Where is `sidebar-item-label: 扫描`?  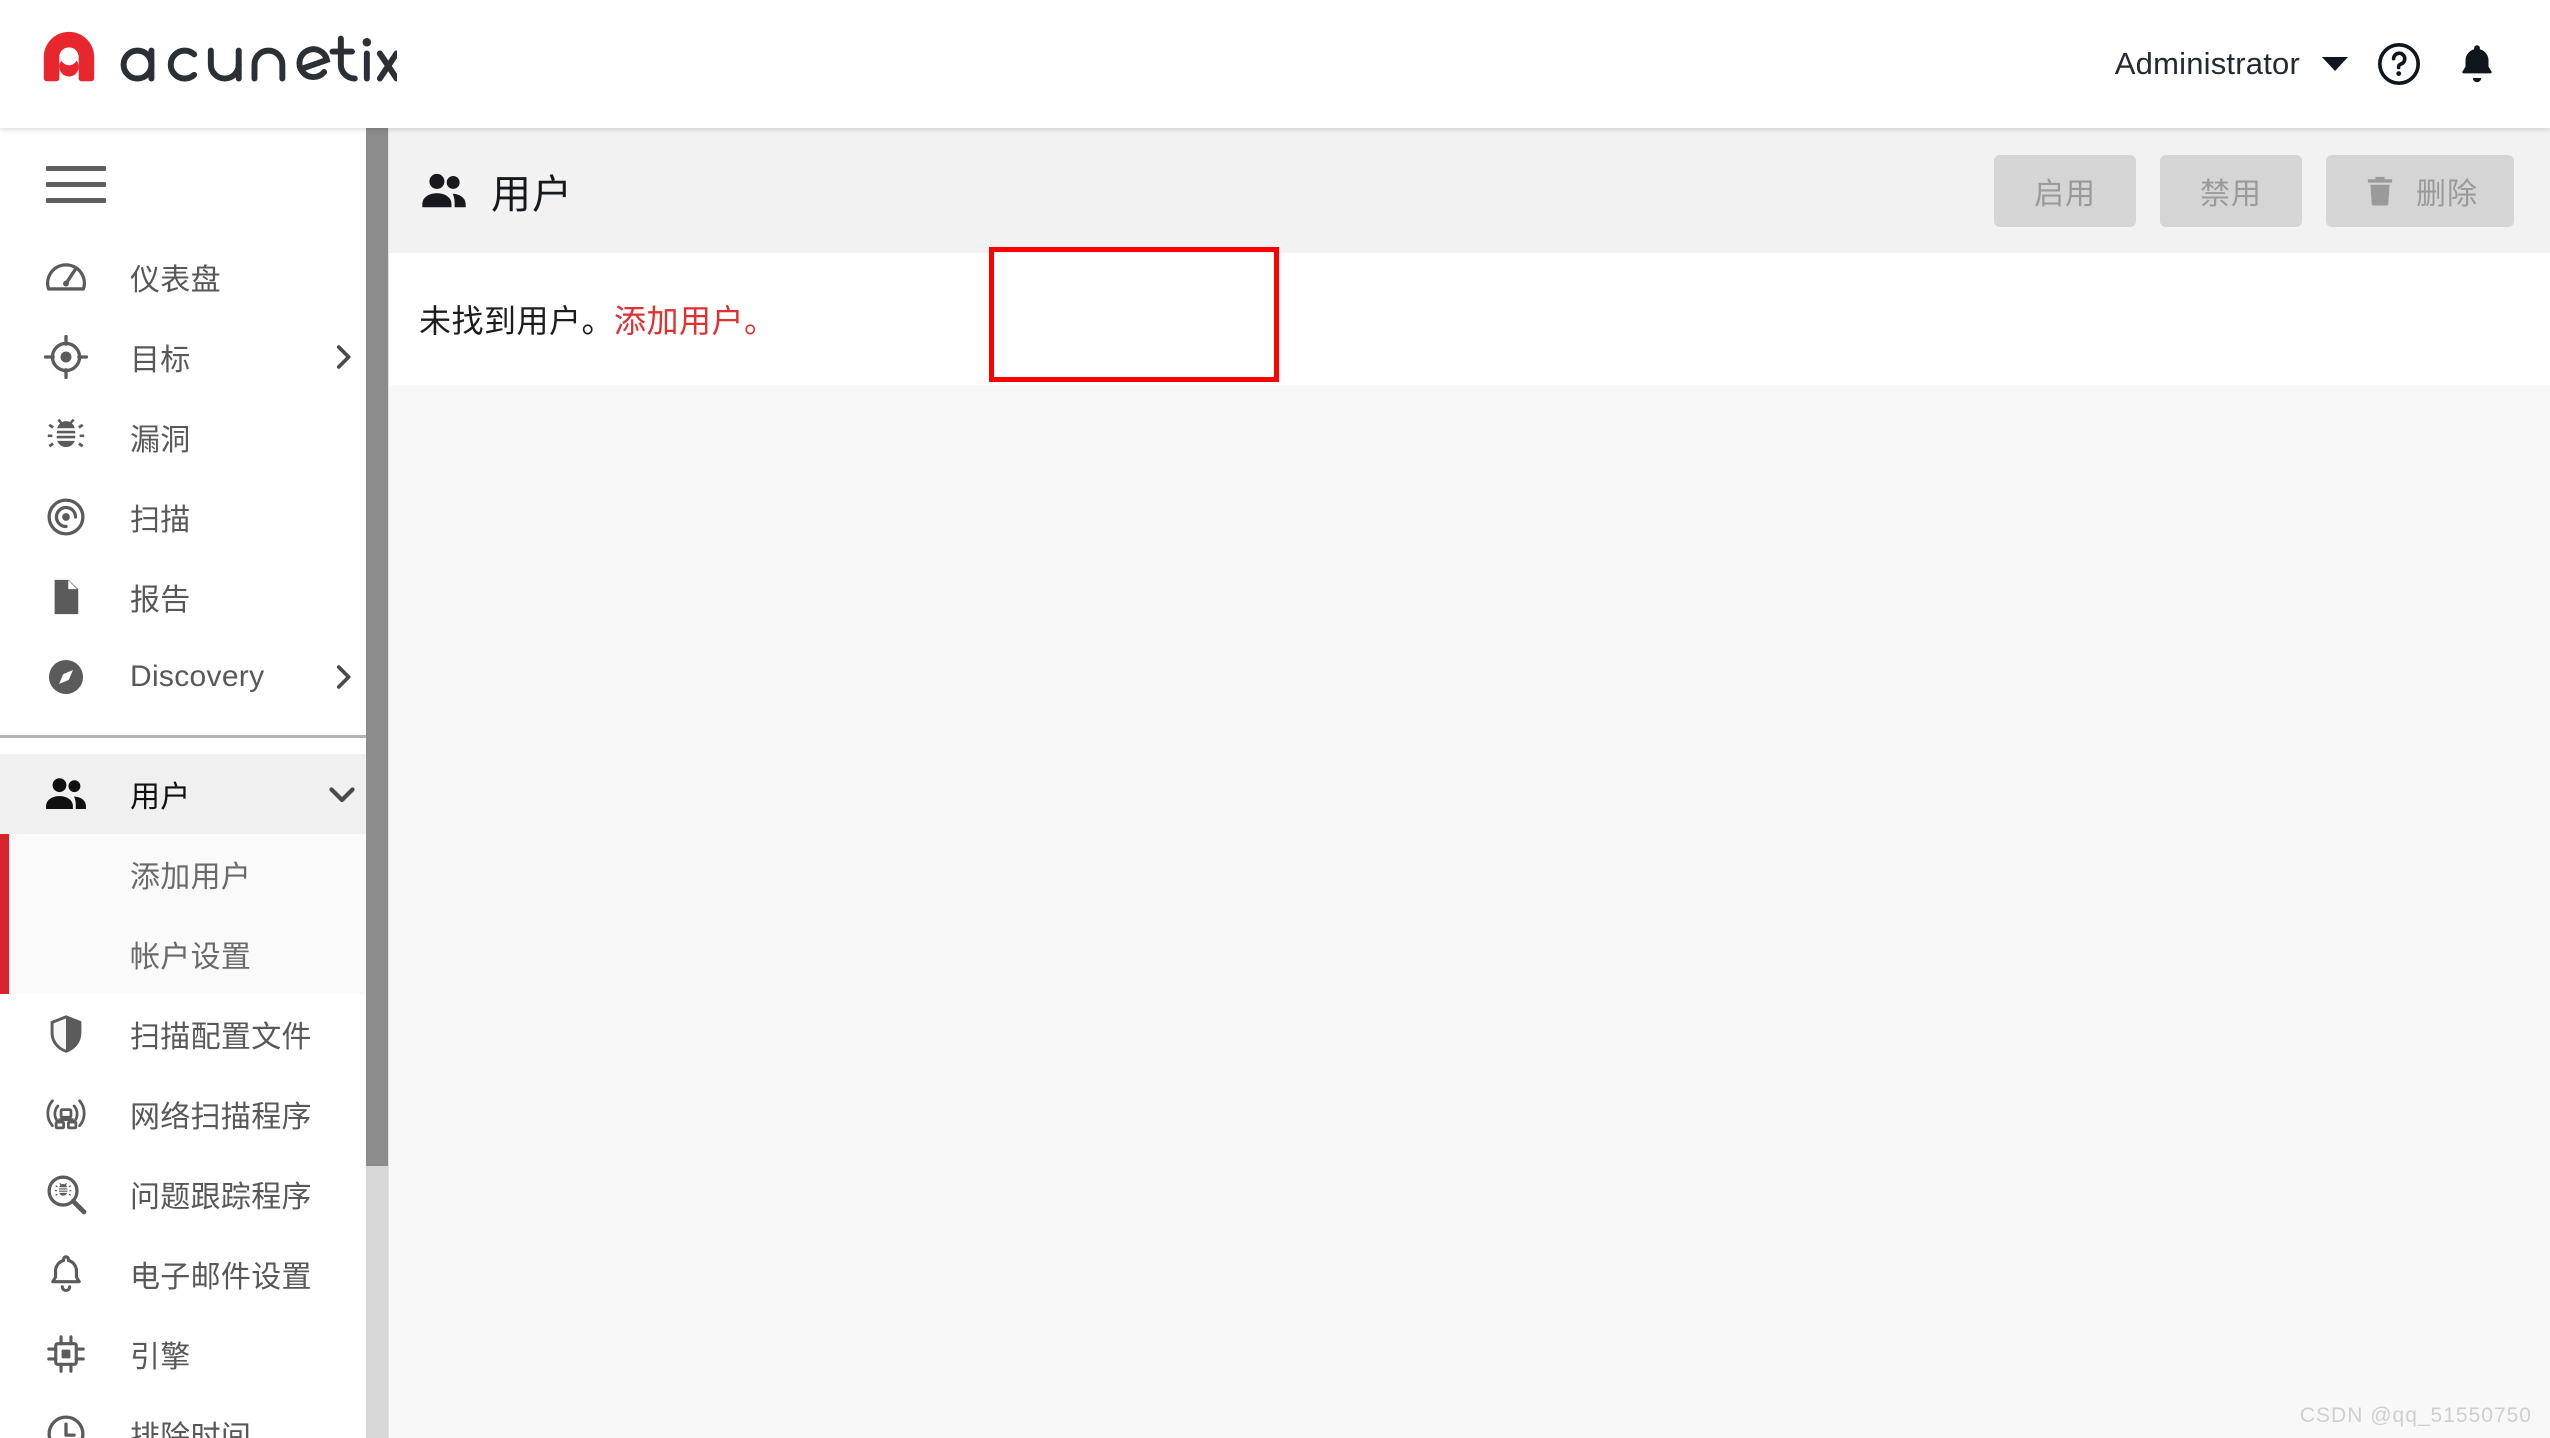 sidebar-item-label: 扫描 is located at coordinates (160, 520).